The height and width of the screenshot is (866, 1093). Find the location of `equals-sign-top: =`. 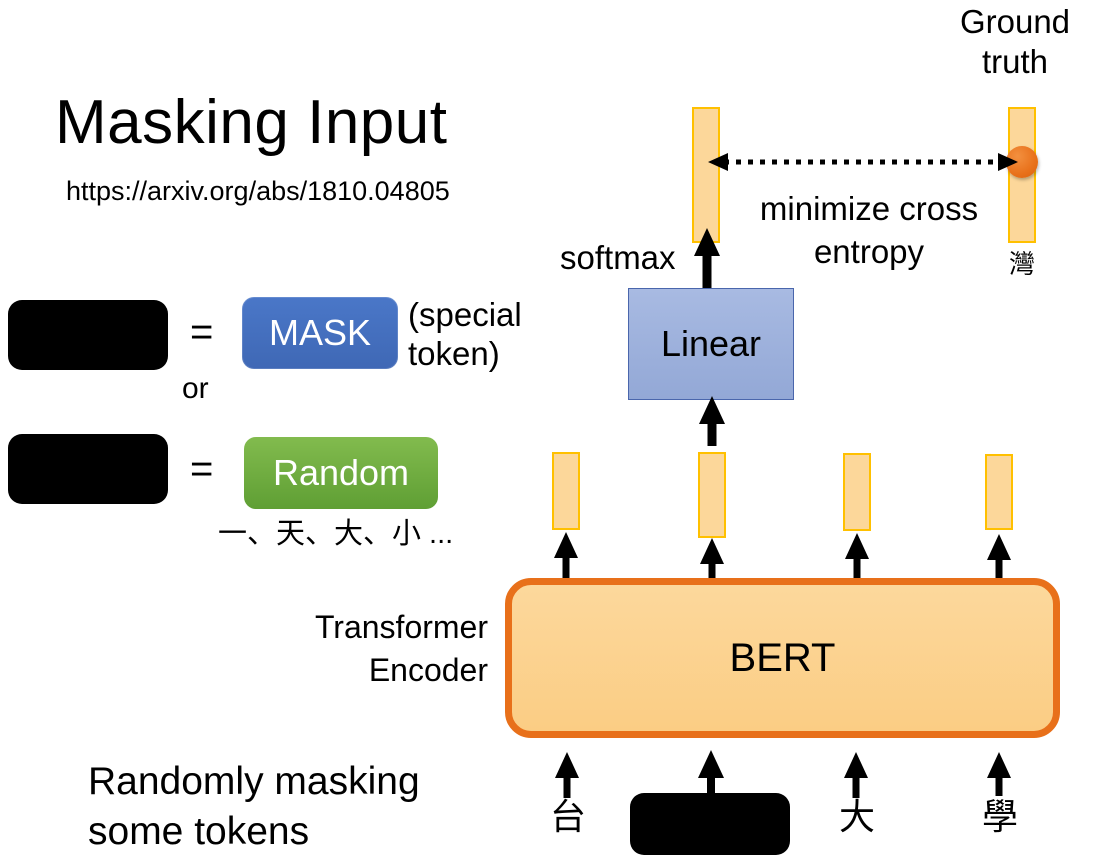

equals-sign-top: = is located at coordinates (202, 332).